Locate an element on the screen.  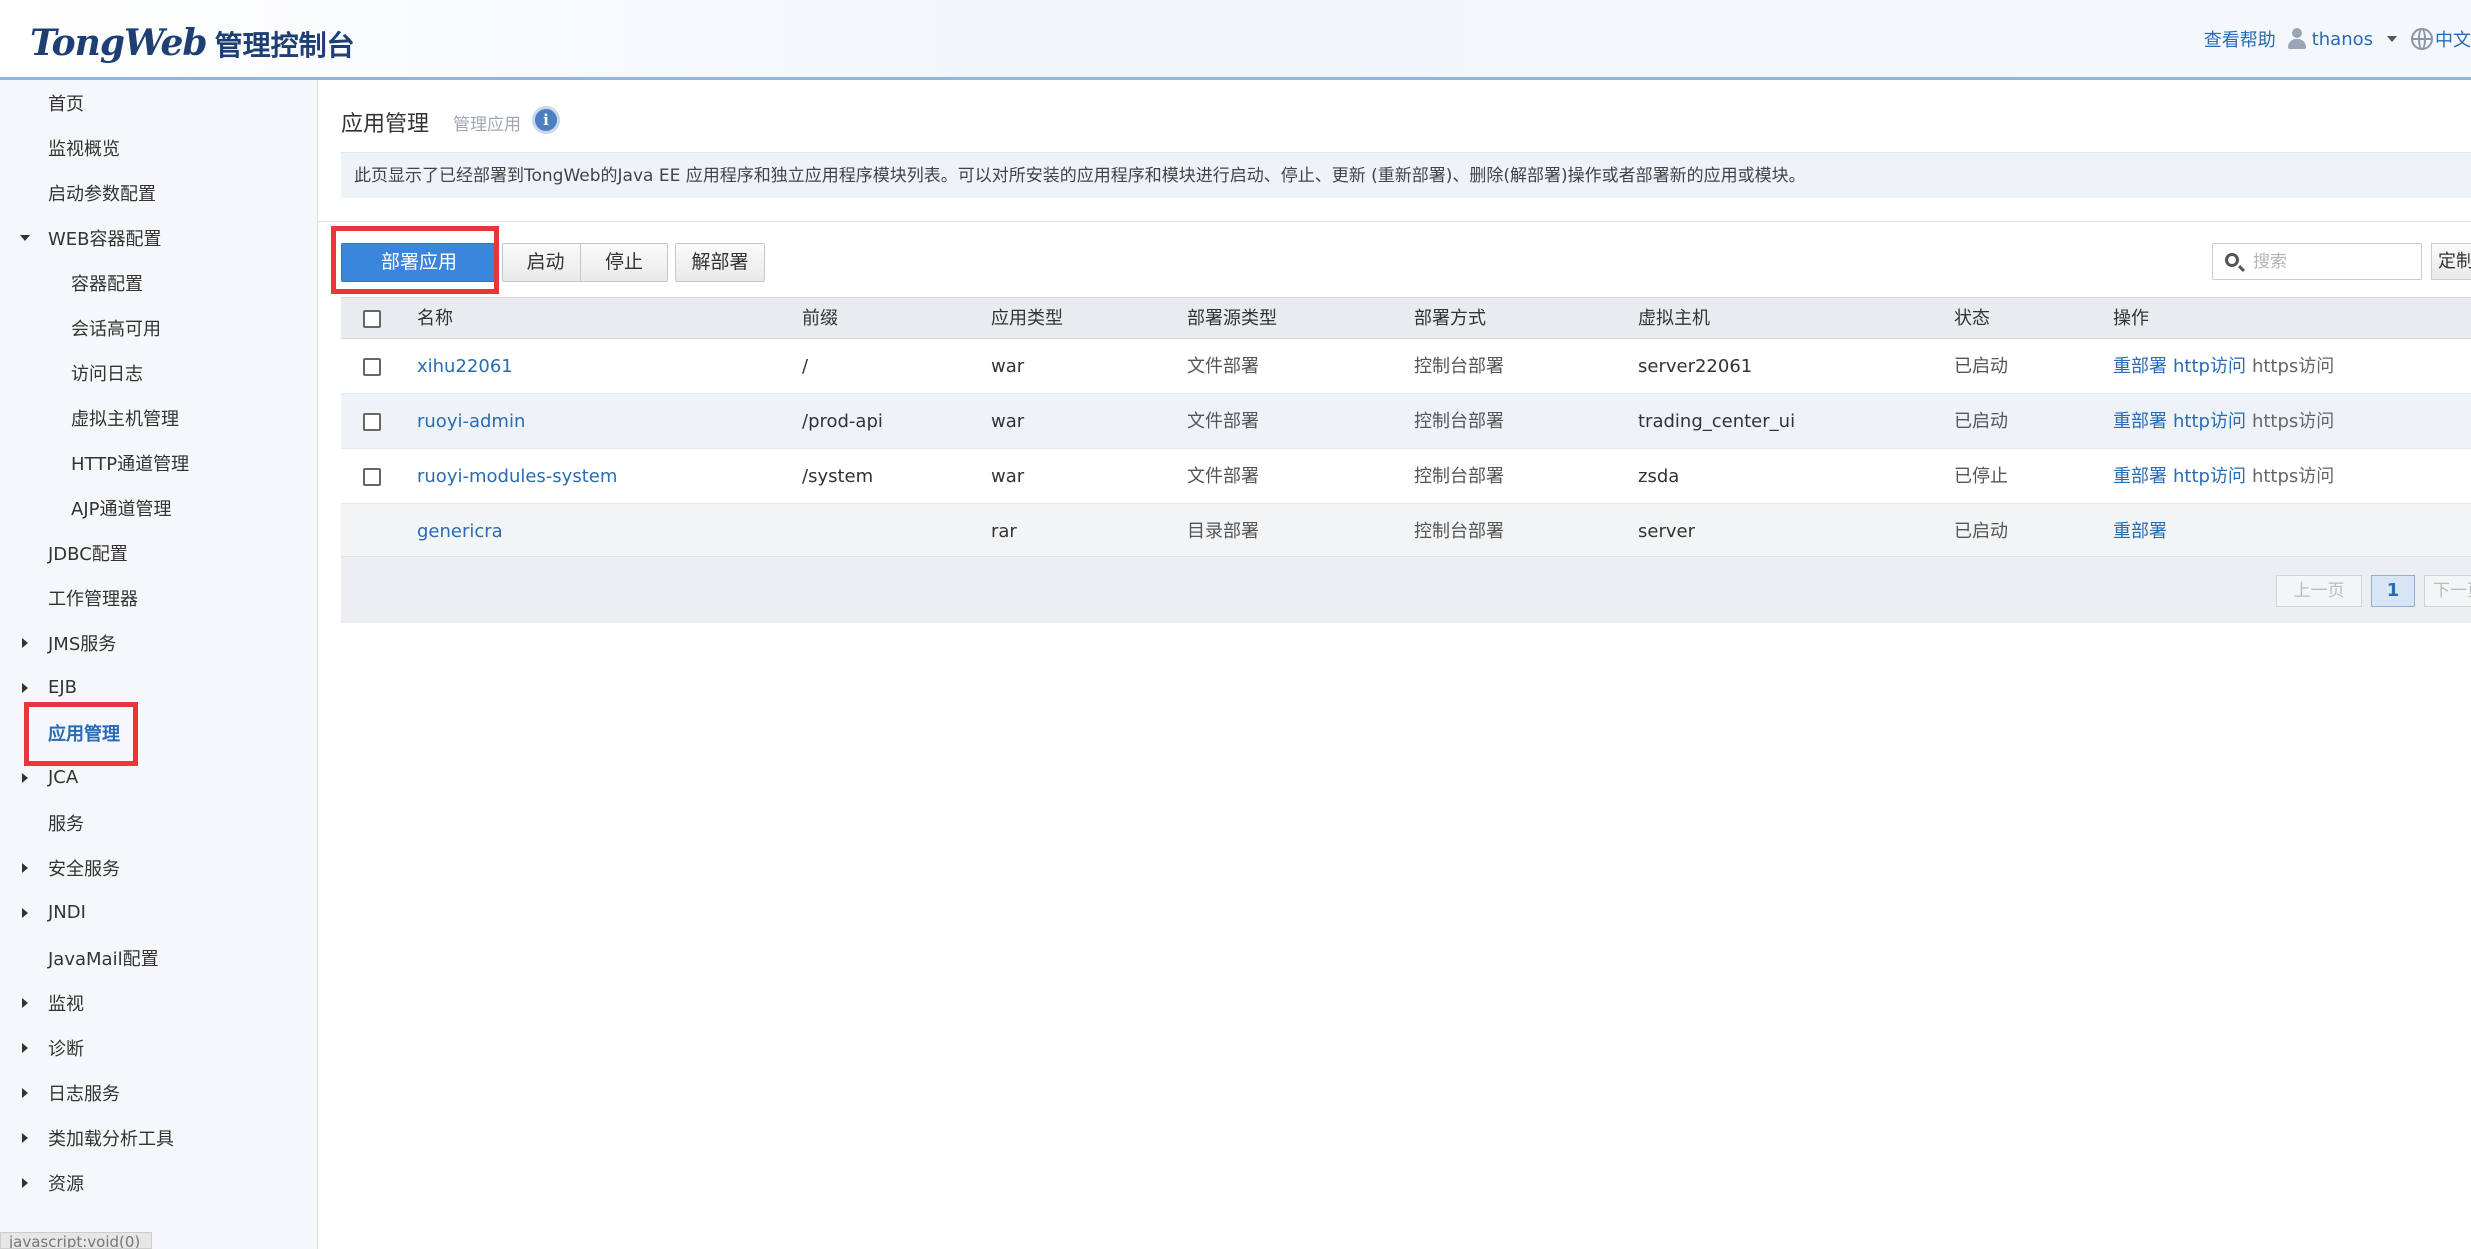
page-title: 应用管理 is located at coordinates (385, 124).